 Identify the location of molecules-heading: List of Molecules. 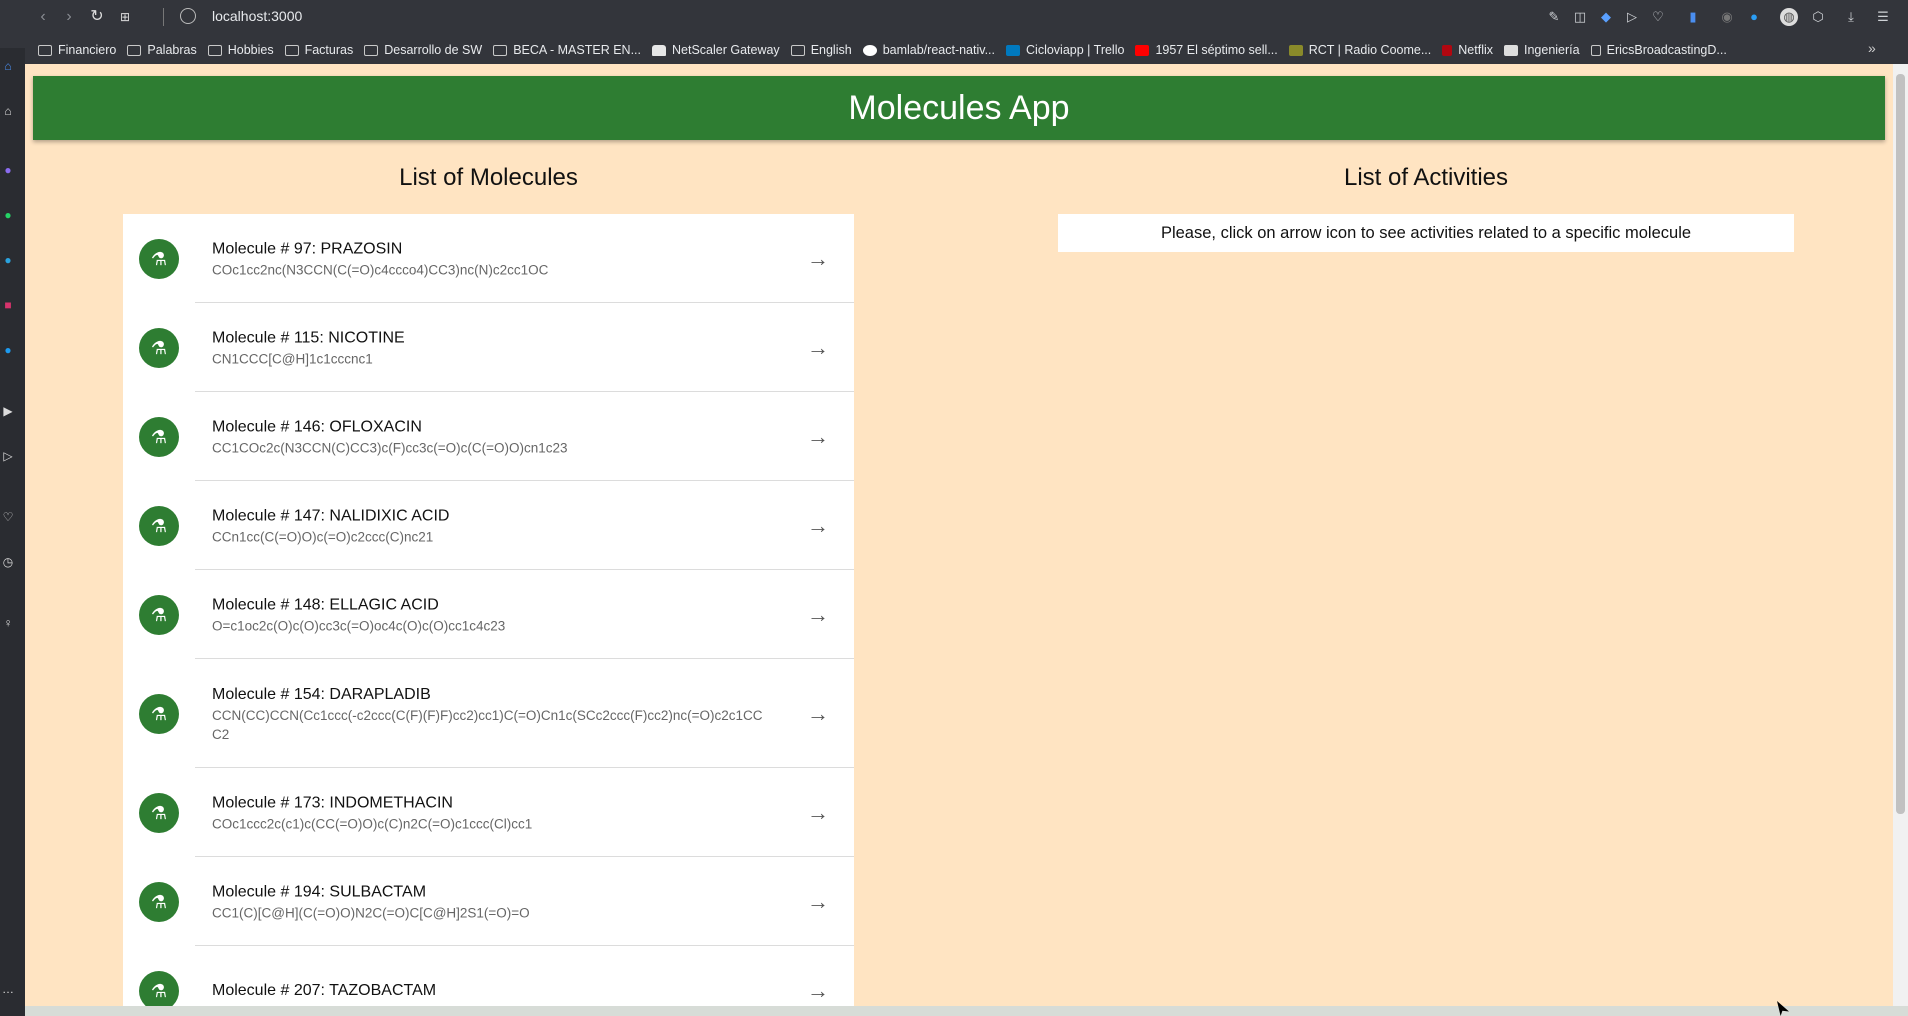
(488, 177).